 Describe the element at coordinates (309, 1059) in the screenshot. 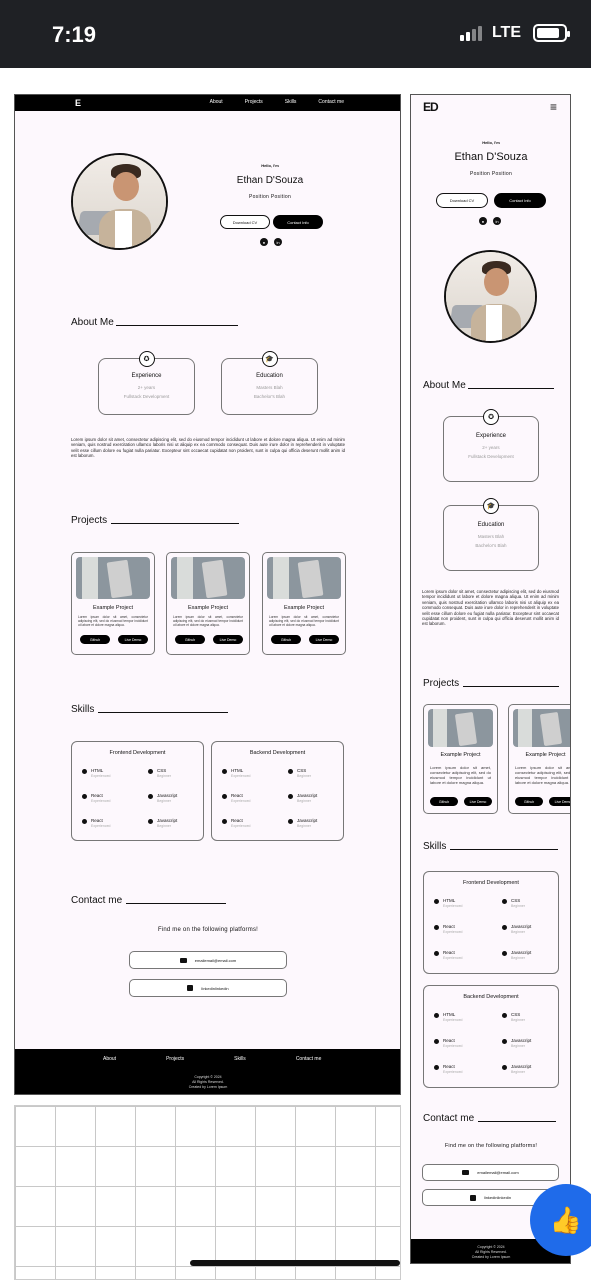

I see `footer-contact: Contact me` at that location.